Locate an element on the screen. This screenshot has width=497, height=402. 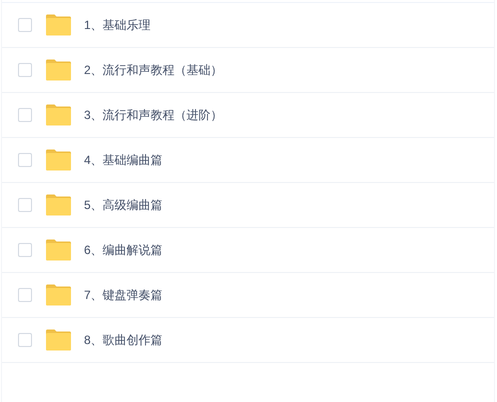
folder-name: 1、基础乐理 is located at coordinates (117, 25).